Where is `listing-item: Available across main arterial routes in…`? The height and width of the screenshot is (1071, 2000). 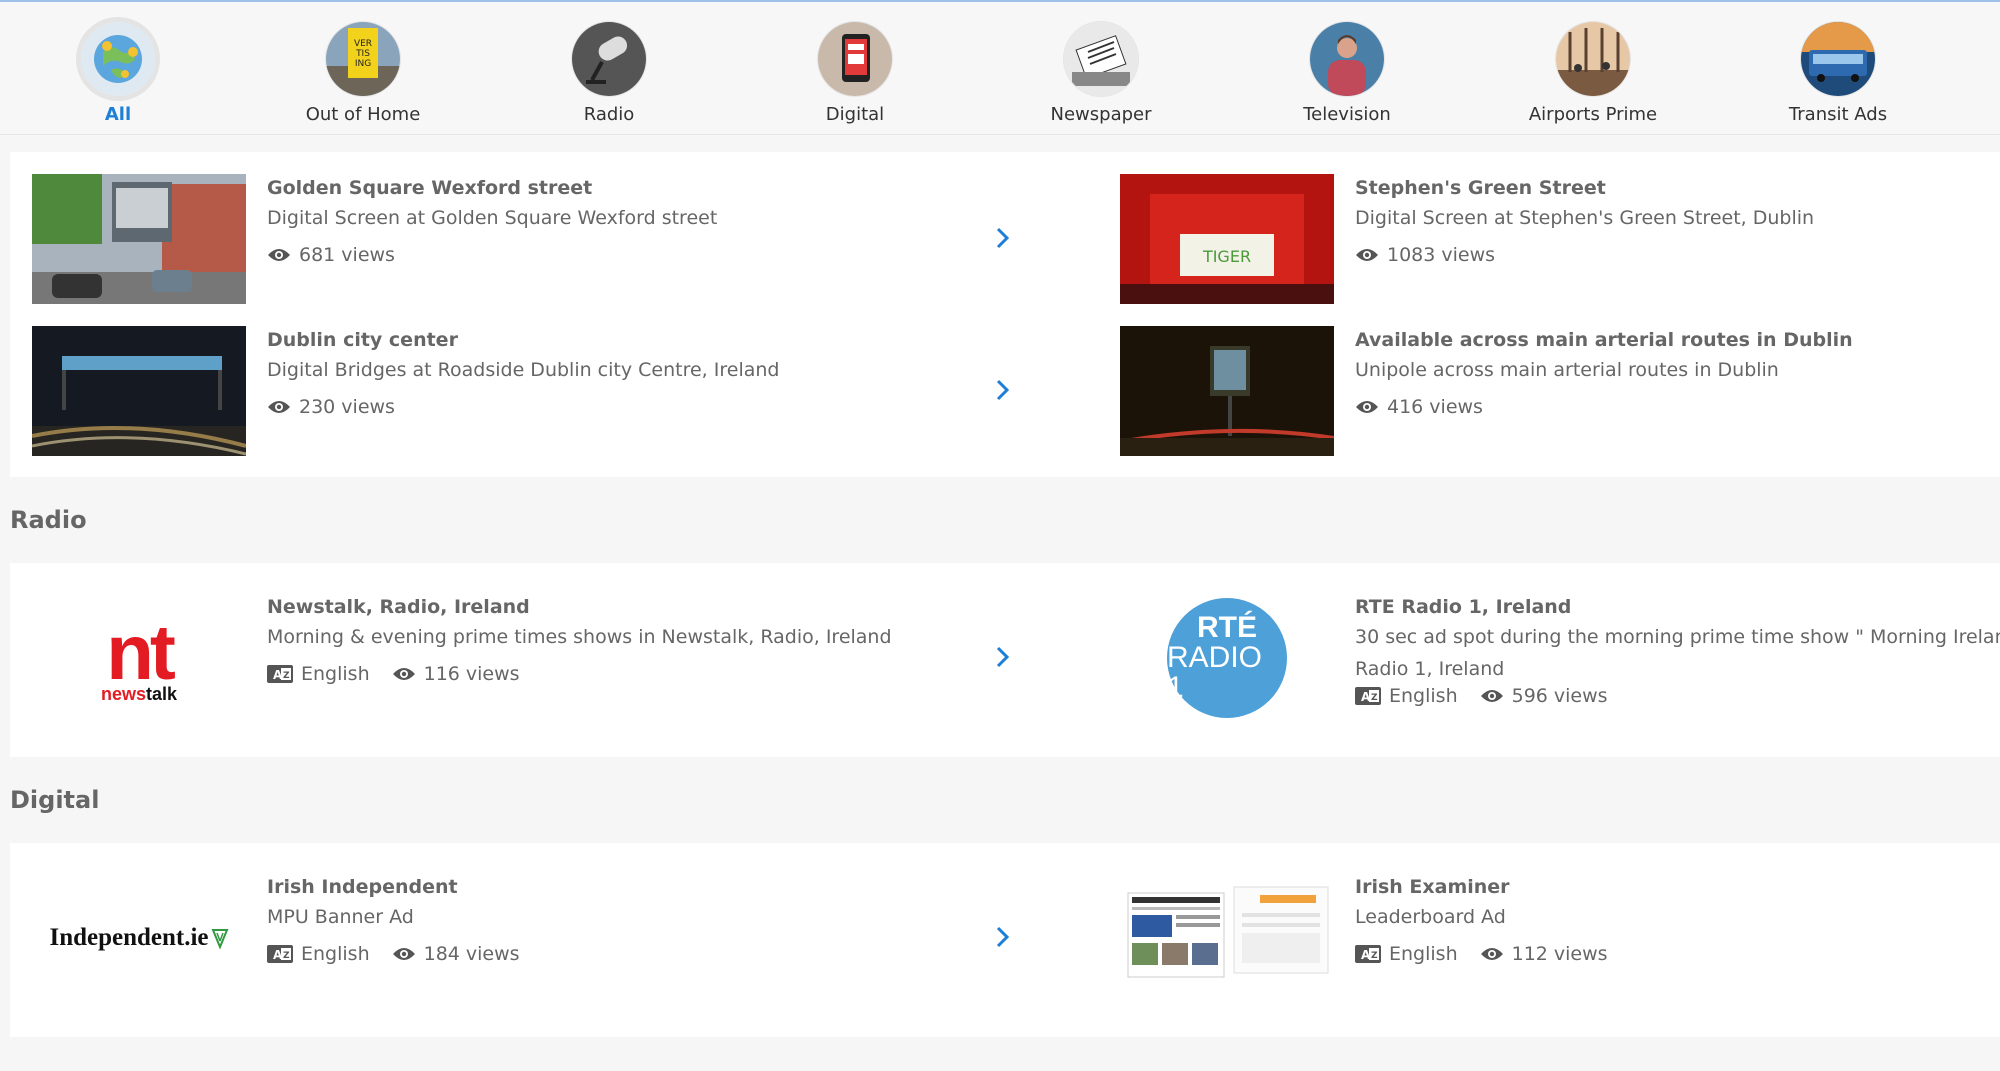
listing-item: Available across main arterial routes in… is located at coordinates (1549, 391).